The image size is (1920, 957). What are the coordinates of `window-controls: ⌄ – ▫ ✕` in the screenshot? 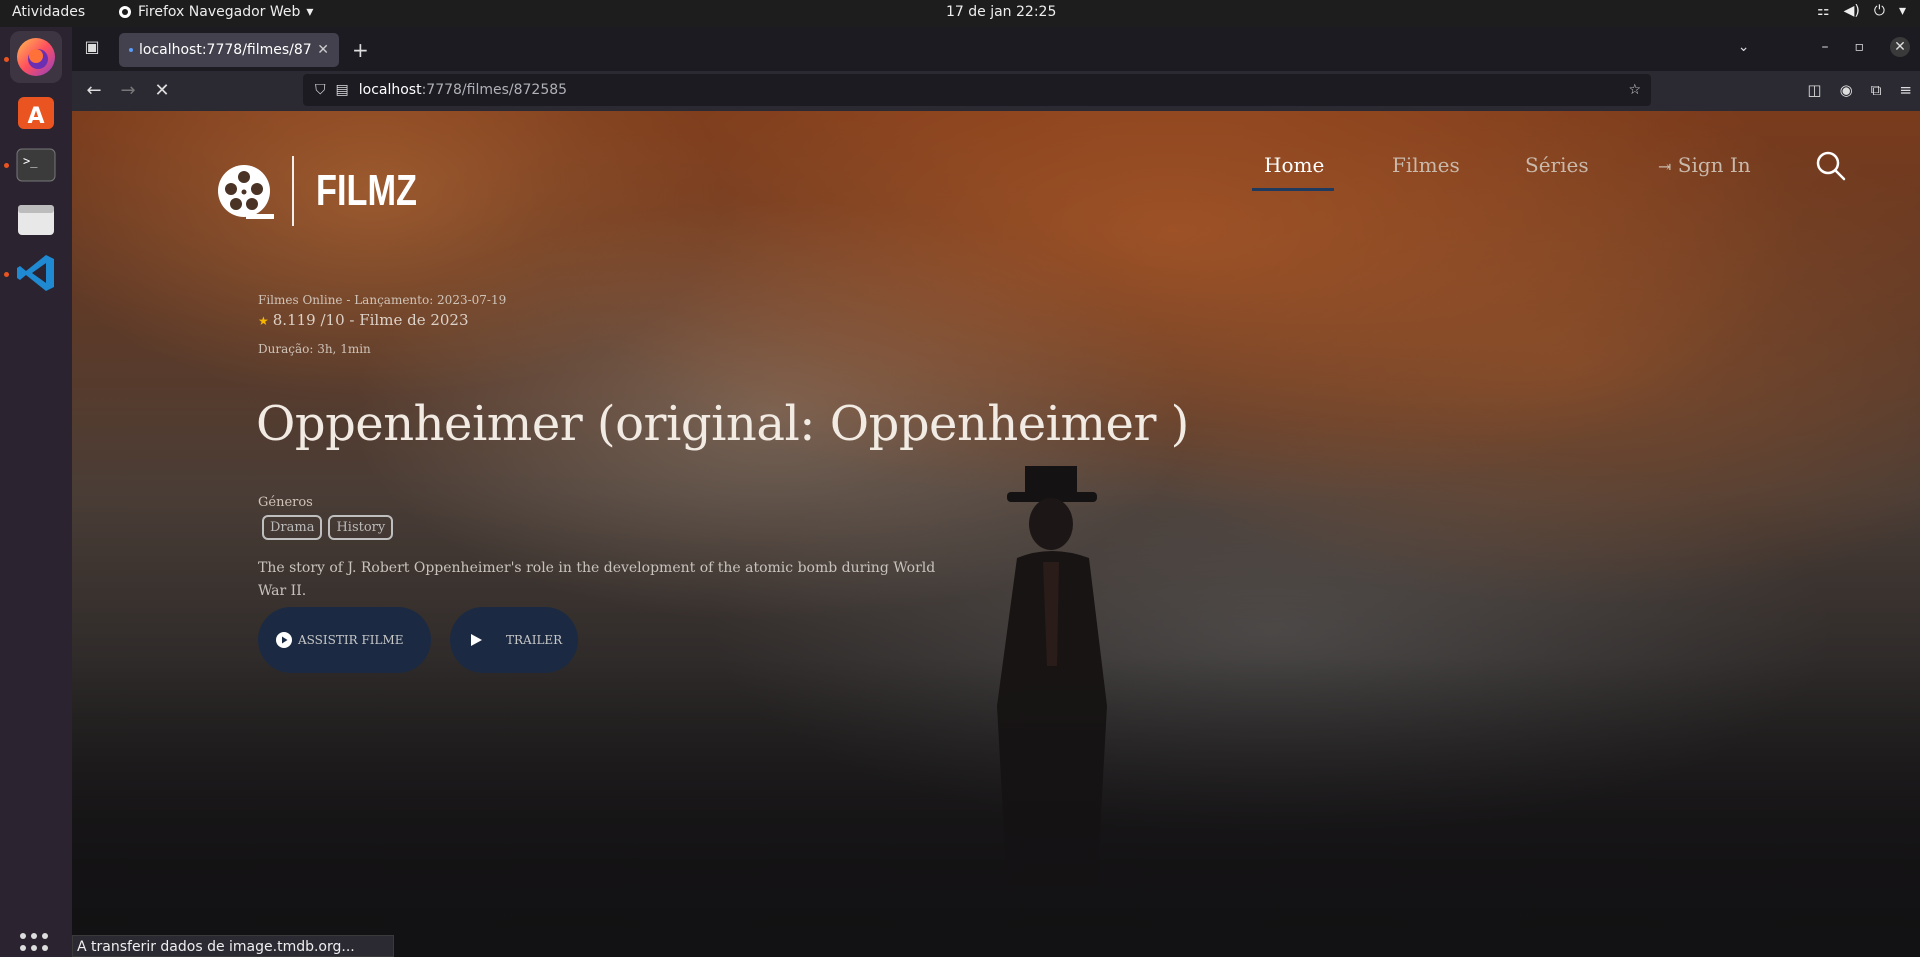 It's located at (1824, 47).